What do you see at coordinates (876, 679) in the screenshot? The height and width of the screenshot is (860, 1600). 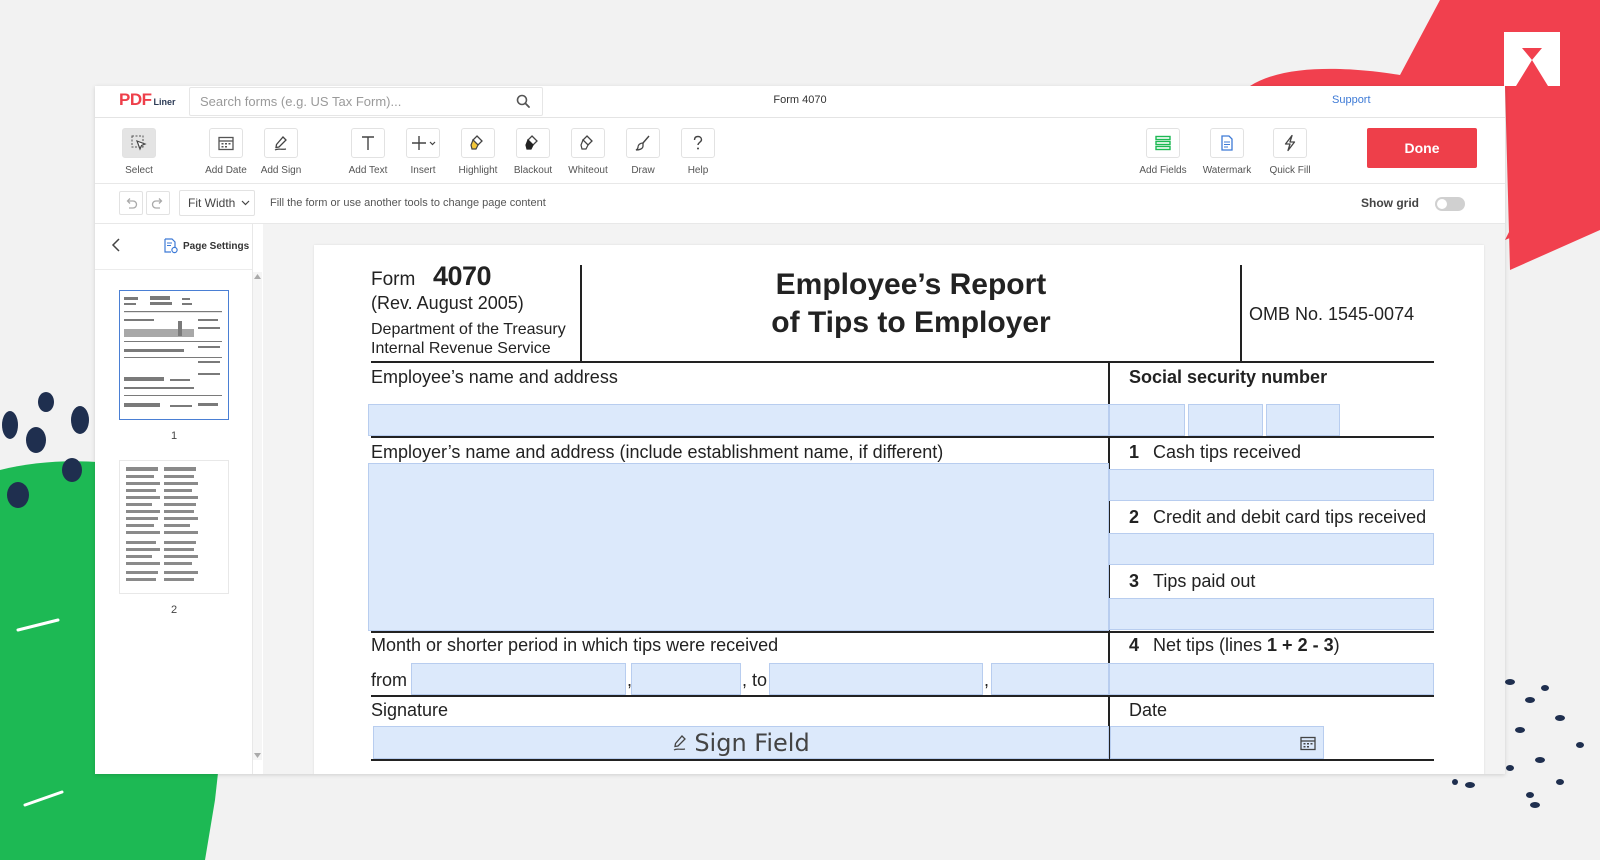 I see `to-month-field` at bounding box center [876, 679].